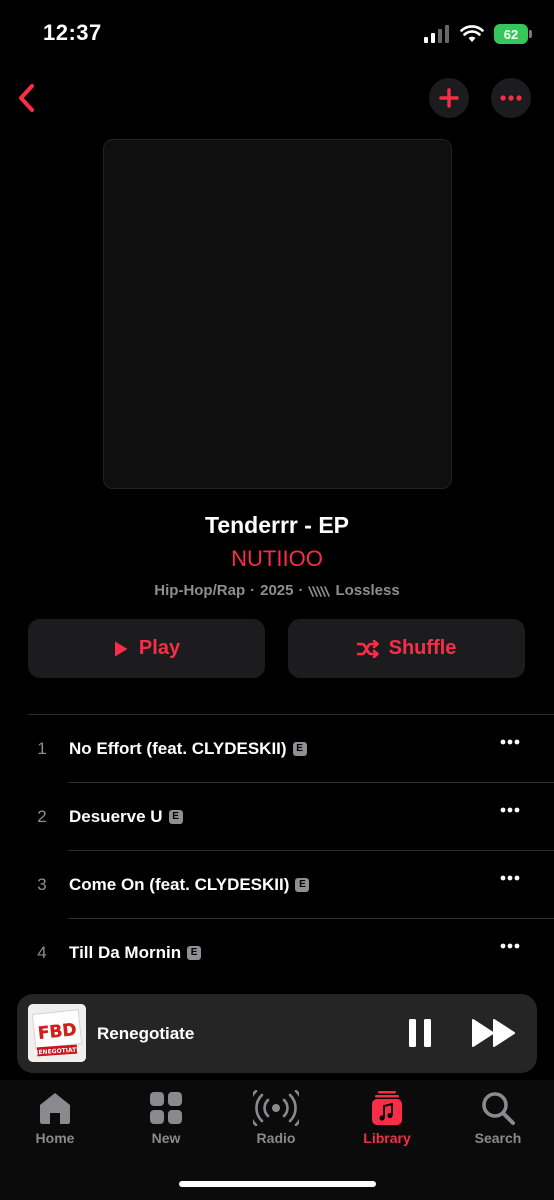 Image resolution: width=554 pixels, height=1200 pixels. What do you see at coordinates (420, 1033) in the screenshot?
I see `pause-icon` at bounding box center [420, 1033].